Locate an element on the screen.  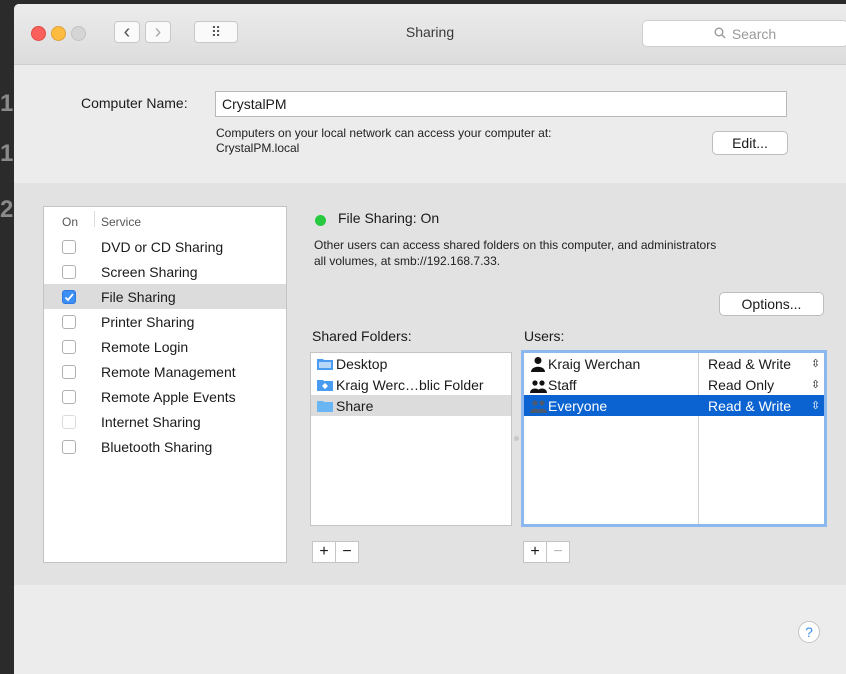
computer-name-label: Computer Name: is located at coordinates (134, 103).